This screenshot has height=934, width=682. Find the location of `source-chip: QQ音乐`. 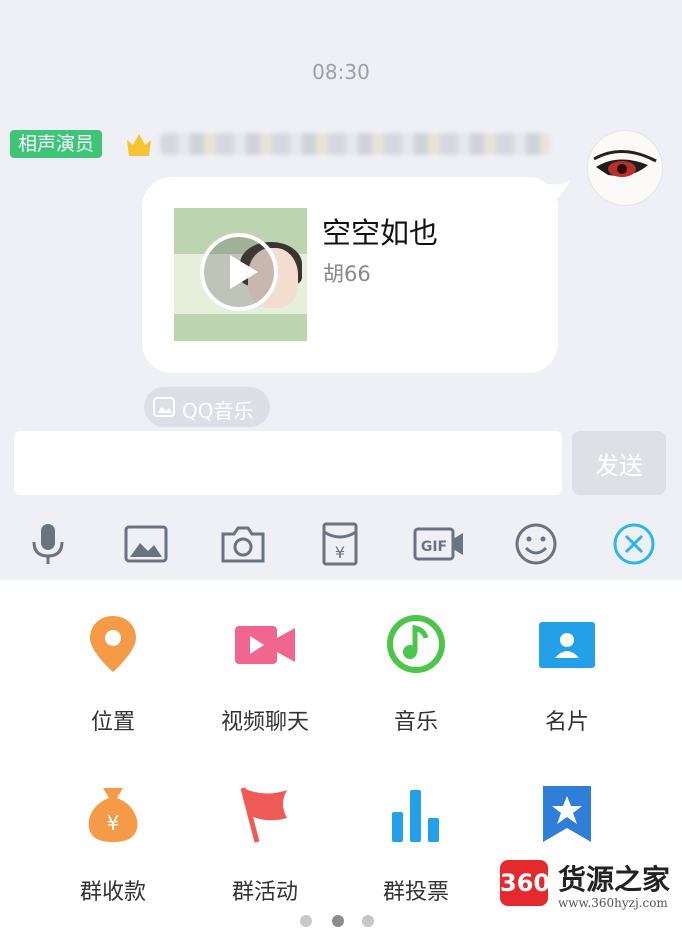

source-chip: QQ音乐 is located at coordinates (207, 407).